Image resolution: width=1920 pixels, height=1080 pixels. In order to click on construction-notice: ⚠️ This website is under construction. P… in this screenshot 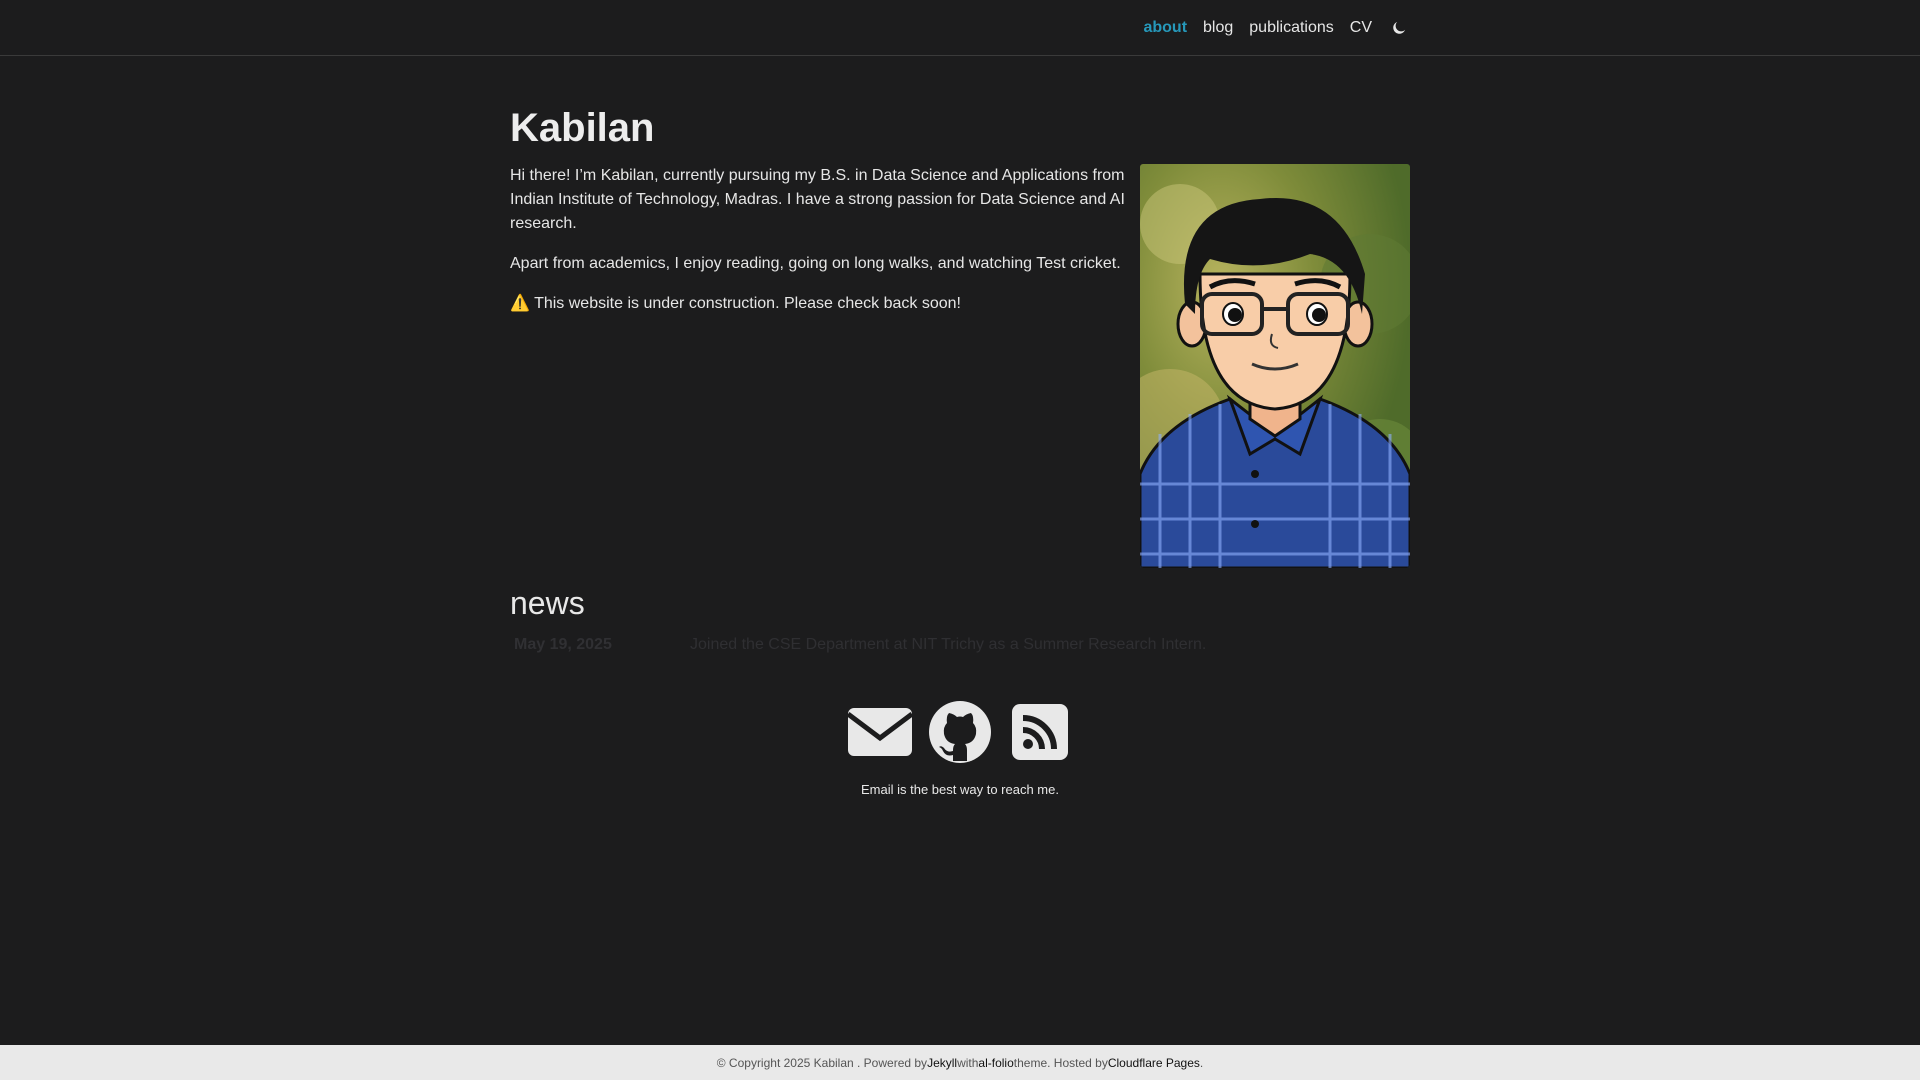, I will do `click(735, 303)`.